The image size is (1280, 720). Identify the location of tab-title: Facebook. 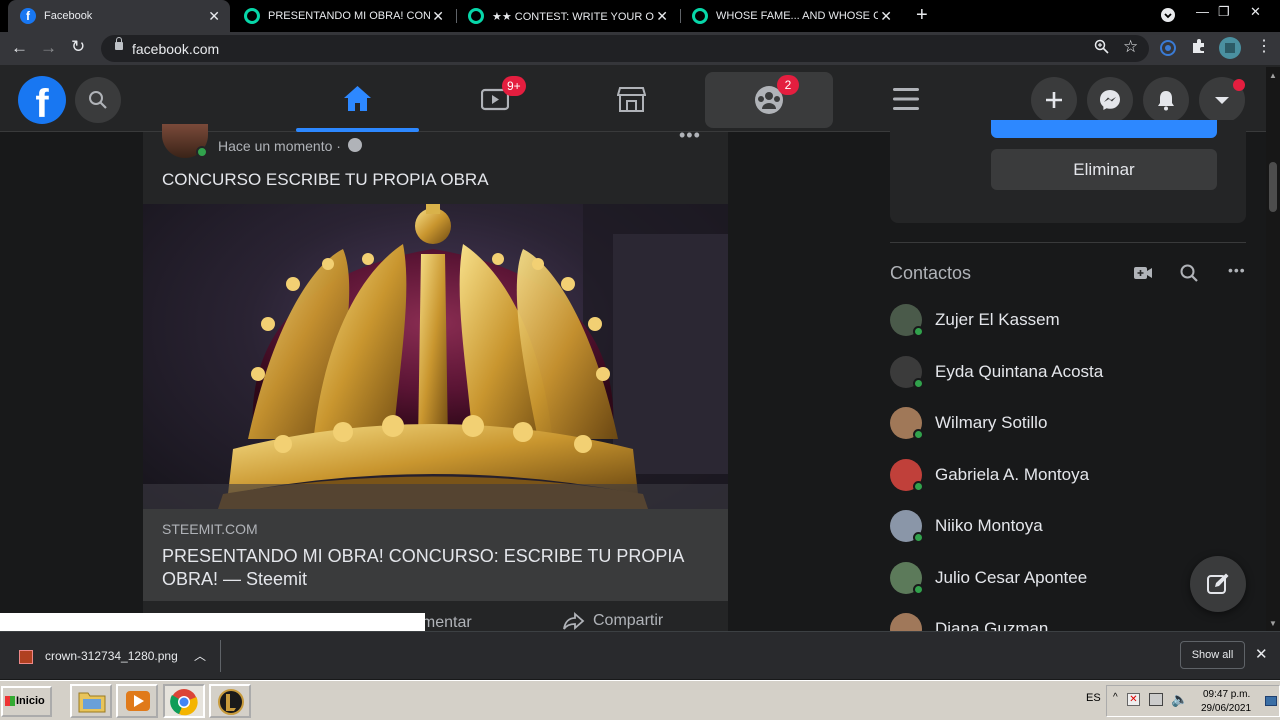
(68, 16).